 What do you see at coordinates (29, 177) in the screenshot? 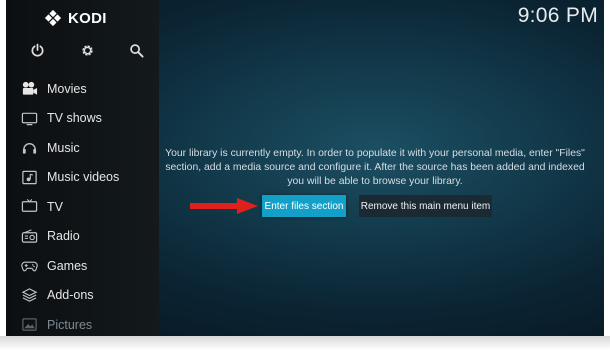
I see `music-videos-icon` at bounding box center [29, 177].